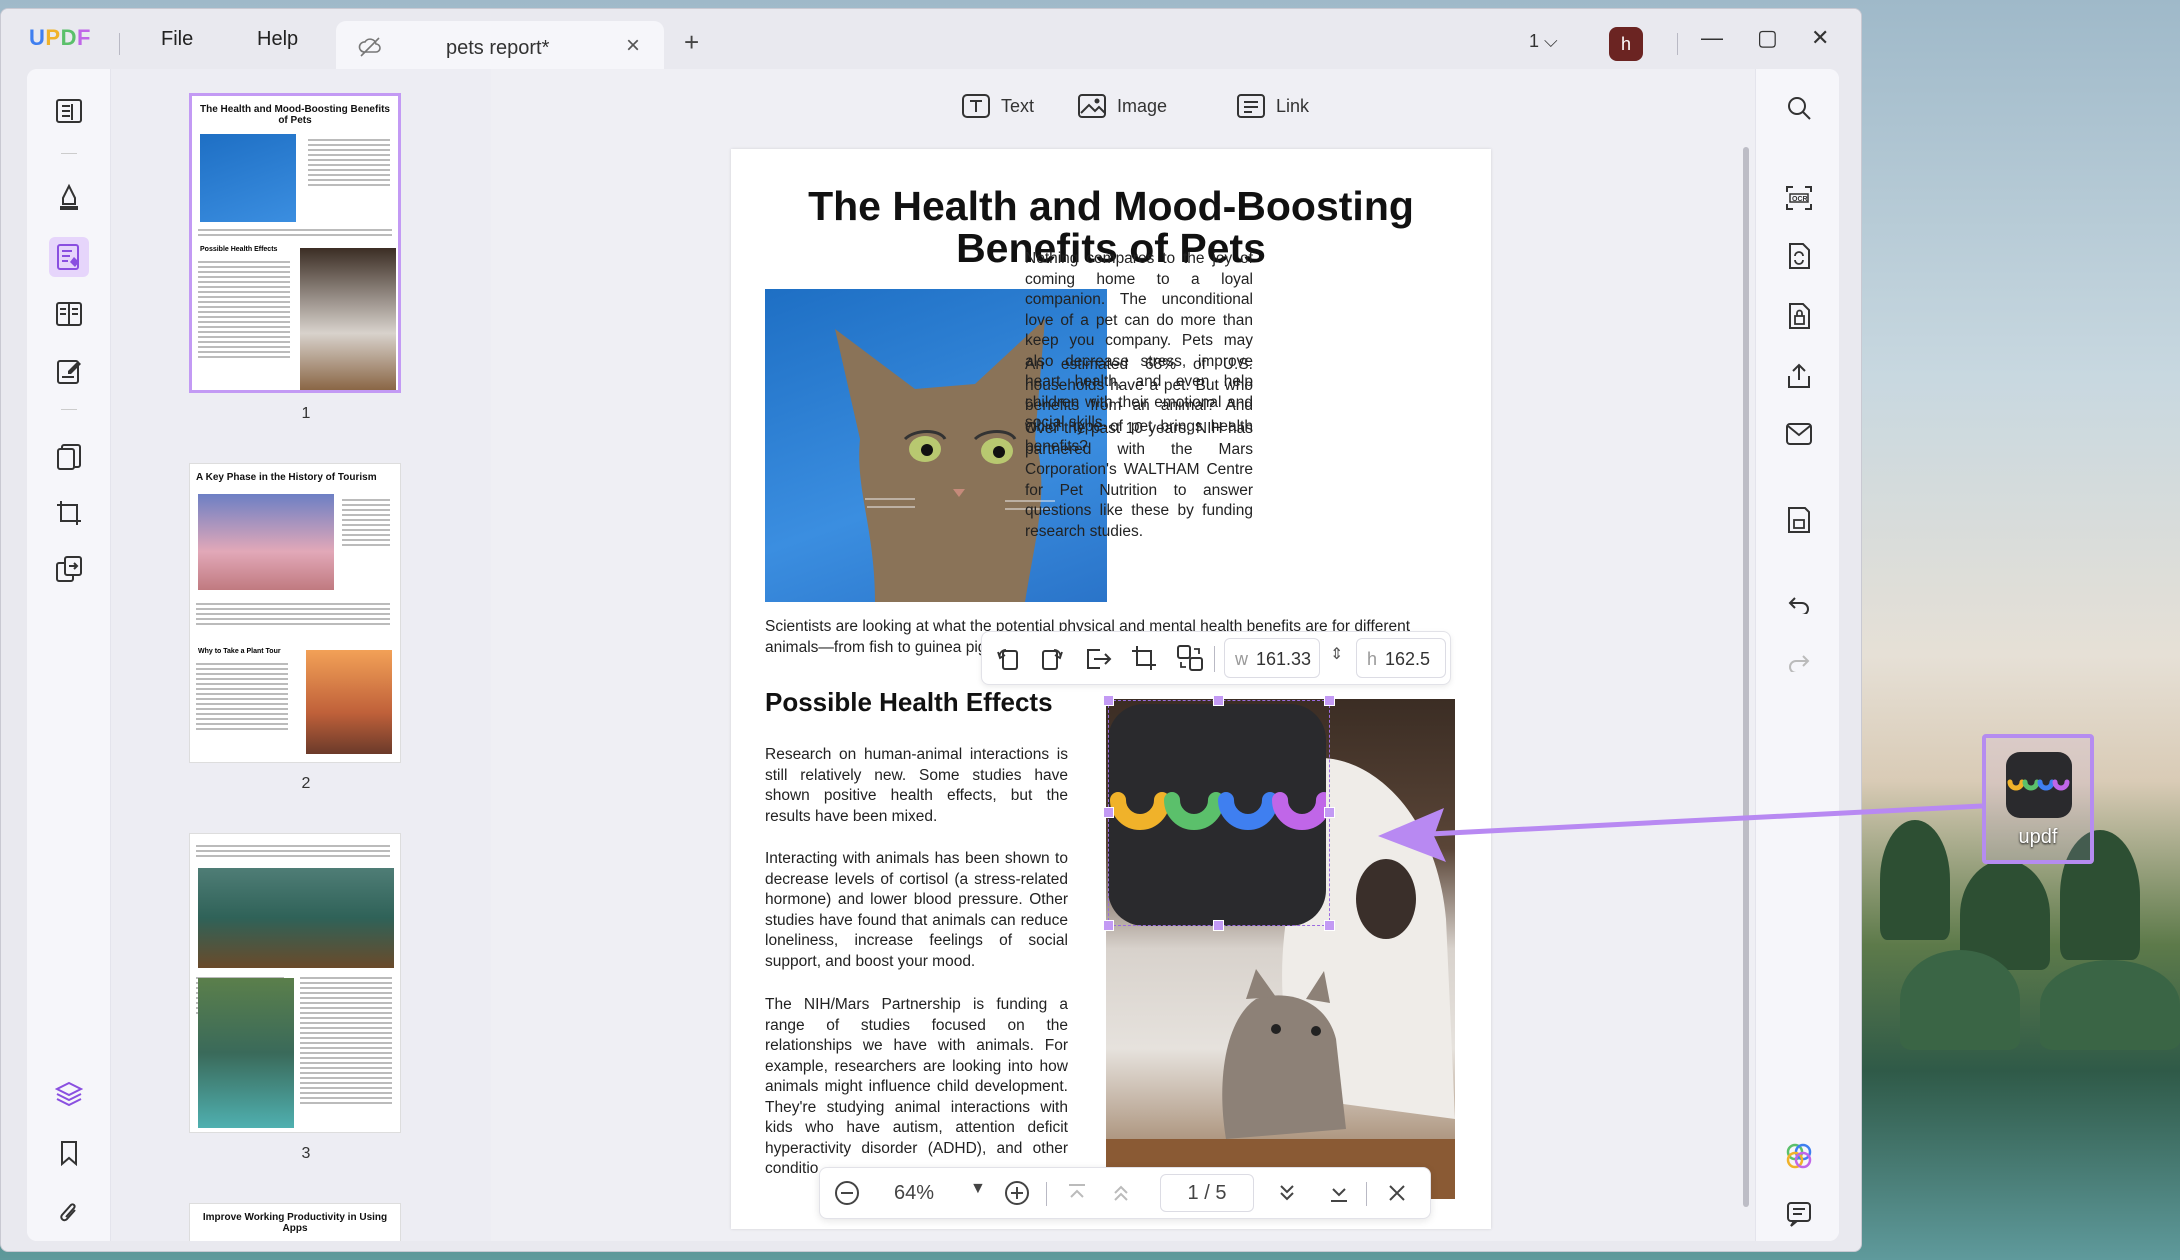 Image resolution: width=2180 pixels, height=1260 pixels. I want to click on page-input: 1 / 5, so click(1207, 1193).